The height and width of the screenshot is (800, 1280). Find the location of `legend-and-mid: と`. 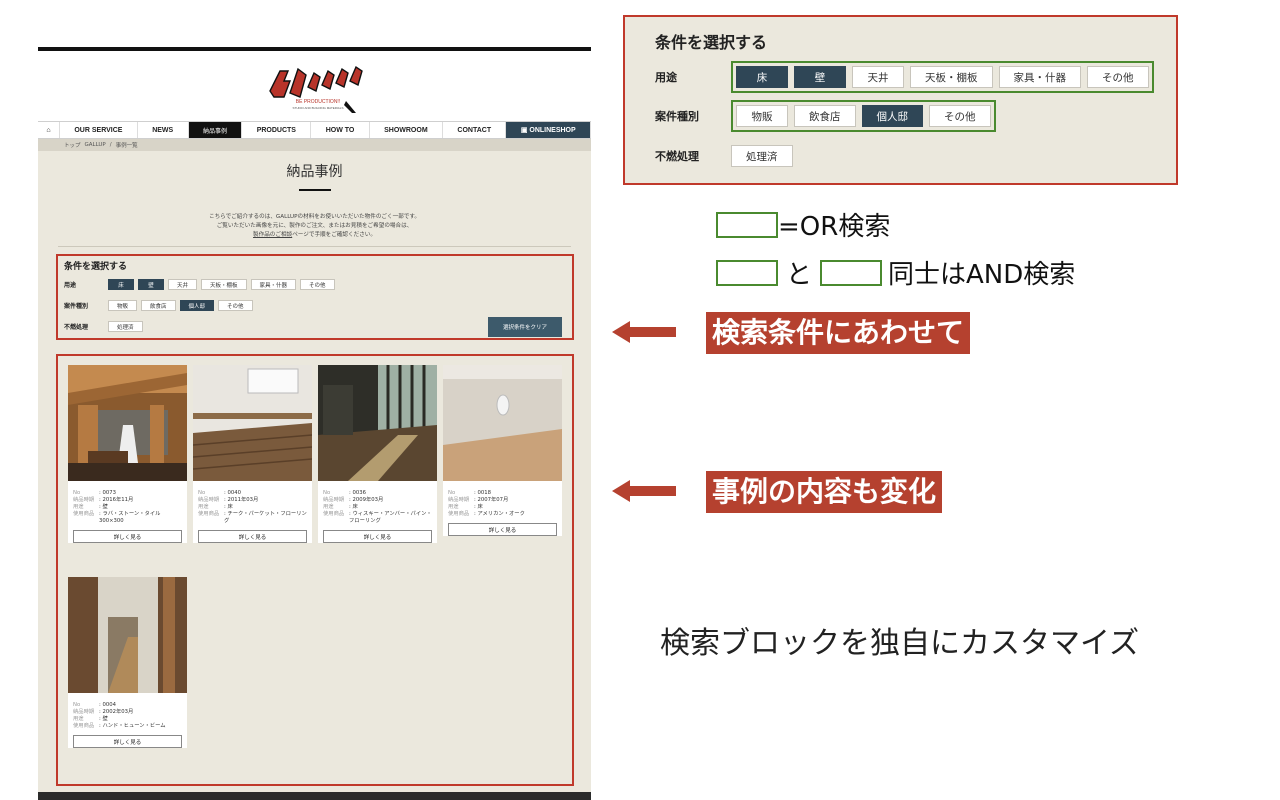

legend-and-mid: と is located at coordinates (799, 275).